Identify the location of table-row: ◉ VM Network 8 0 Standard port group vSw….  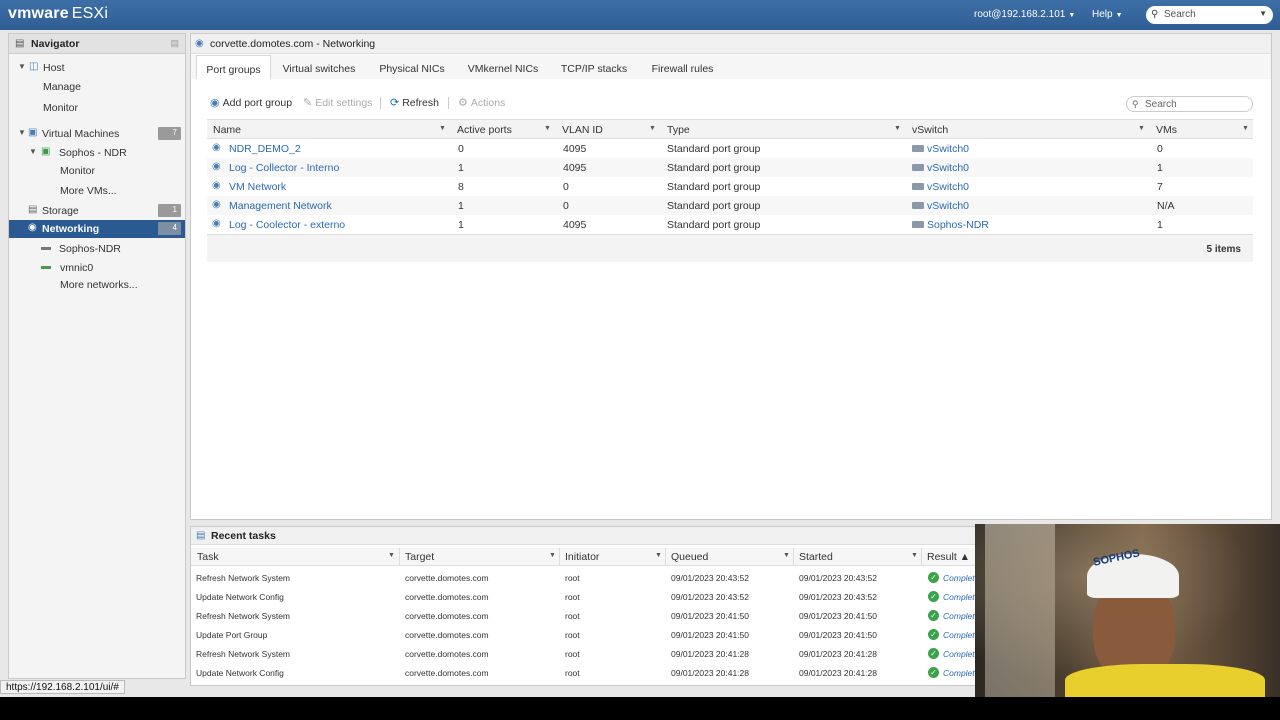
(730, 186).